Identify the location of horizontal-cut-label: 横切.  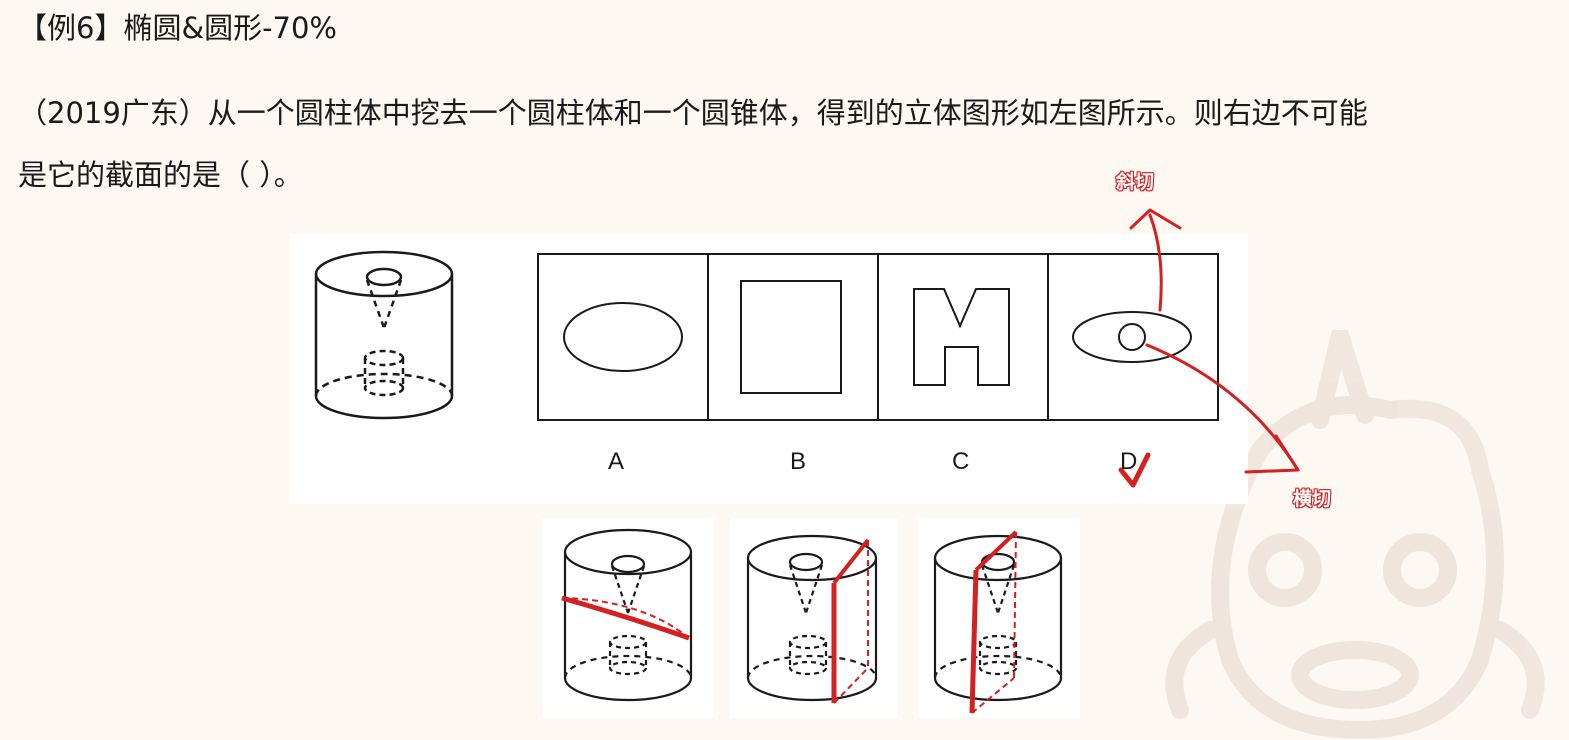
(1312, 499).